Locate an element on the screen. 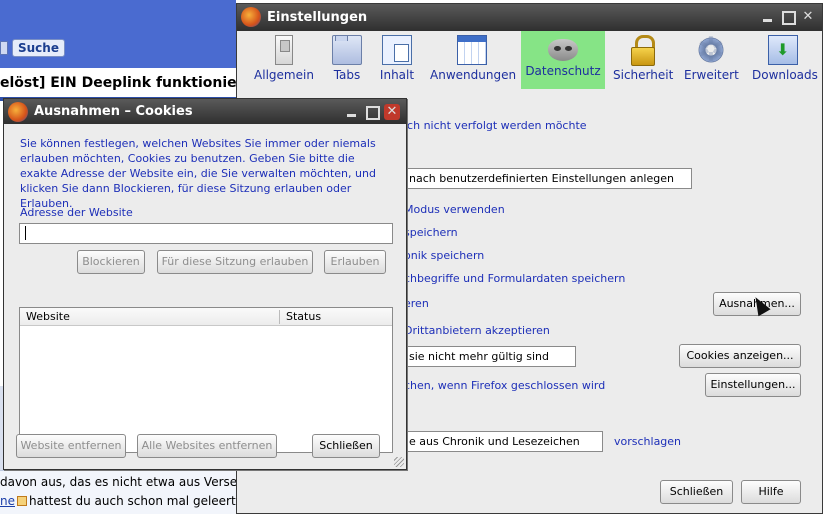 This screenshot has width=823, height=514. remove-all-websites-button: Alle Websites entfernen is located at coordinates (207, 446).